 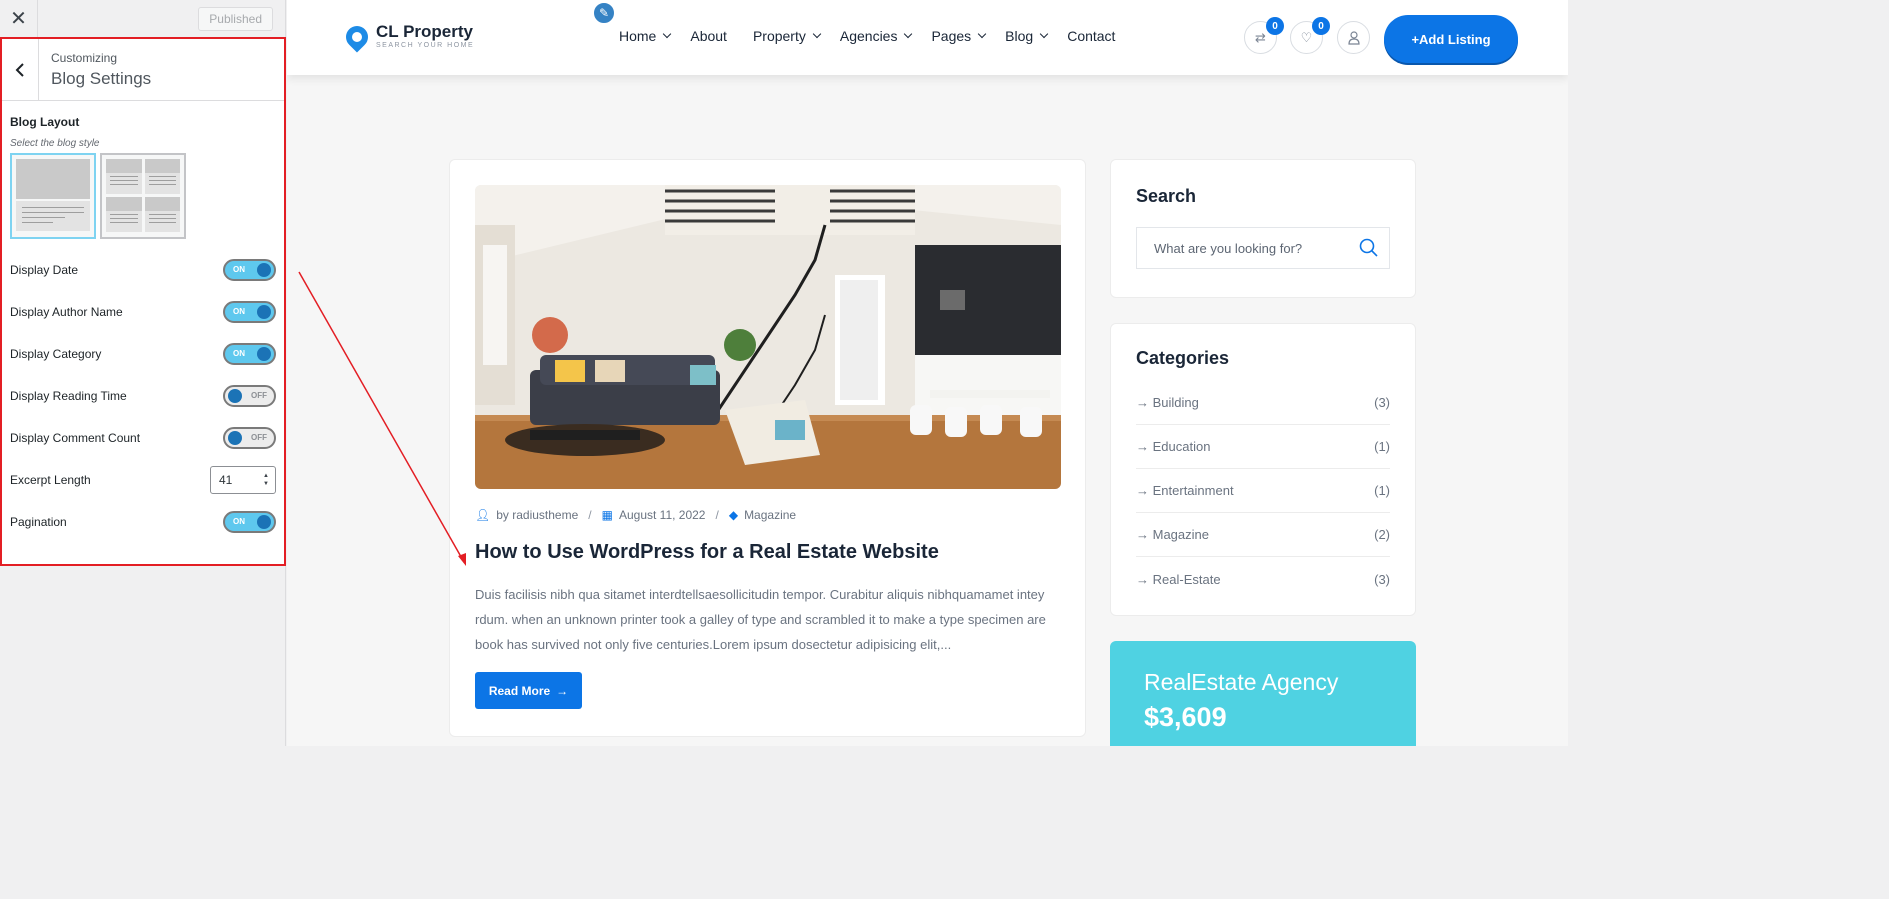 I want to click on display-author-toggle: ON, so click(x=249, y=312).